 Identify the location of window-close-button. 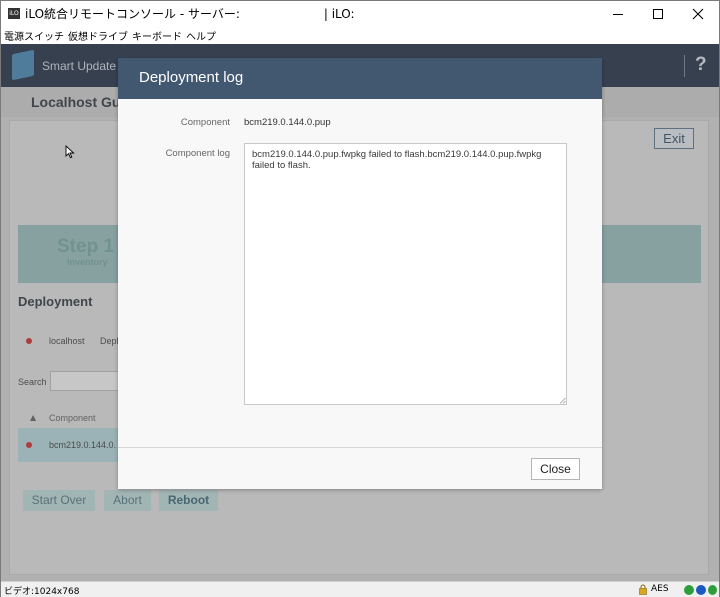
(697, 14).